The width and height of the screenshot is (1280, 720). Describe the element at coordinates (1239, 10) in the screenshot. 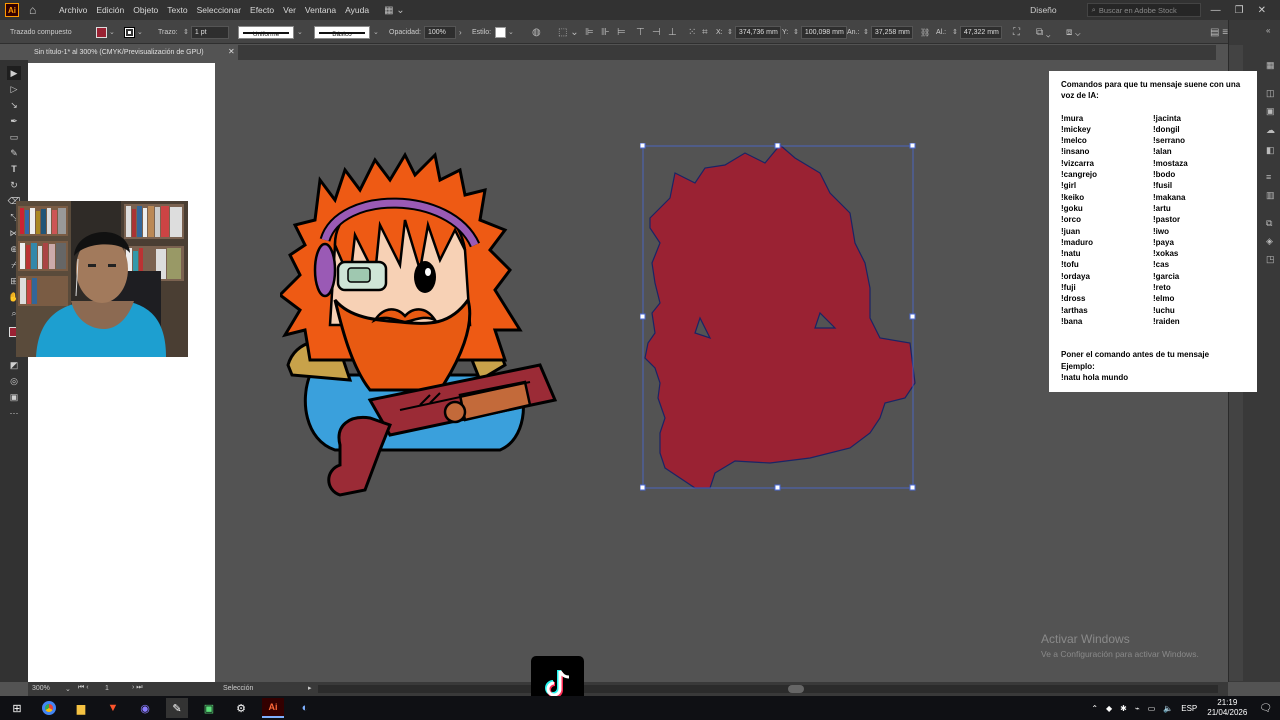

I see `restore-icon: ❐` at that location.